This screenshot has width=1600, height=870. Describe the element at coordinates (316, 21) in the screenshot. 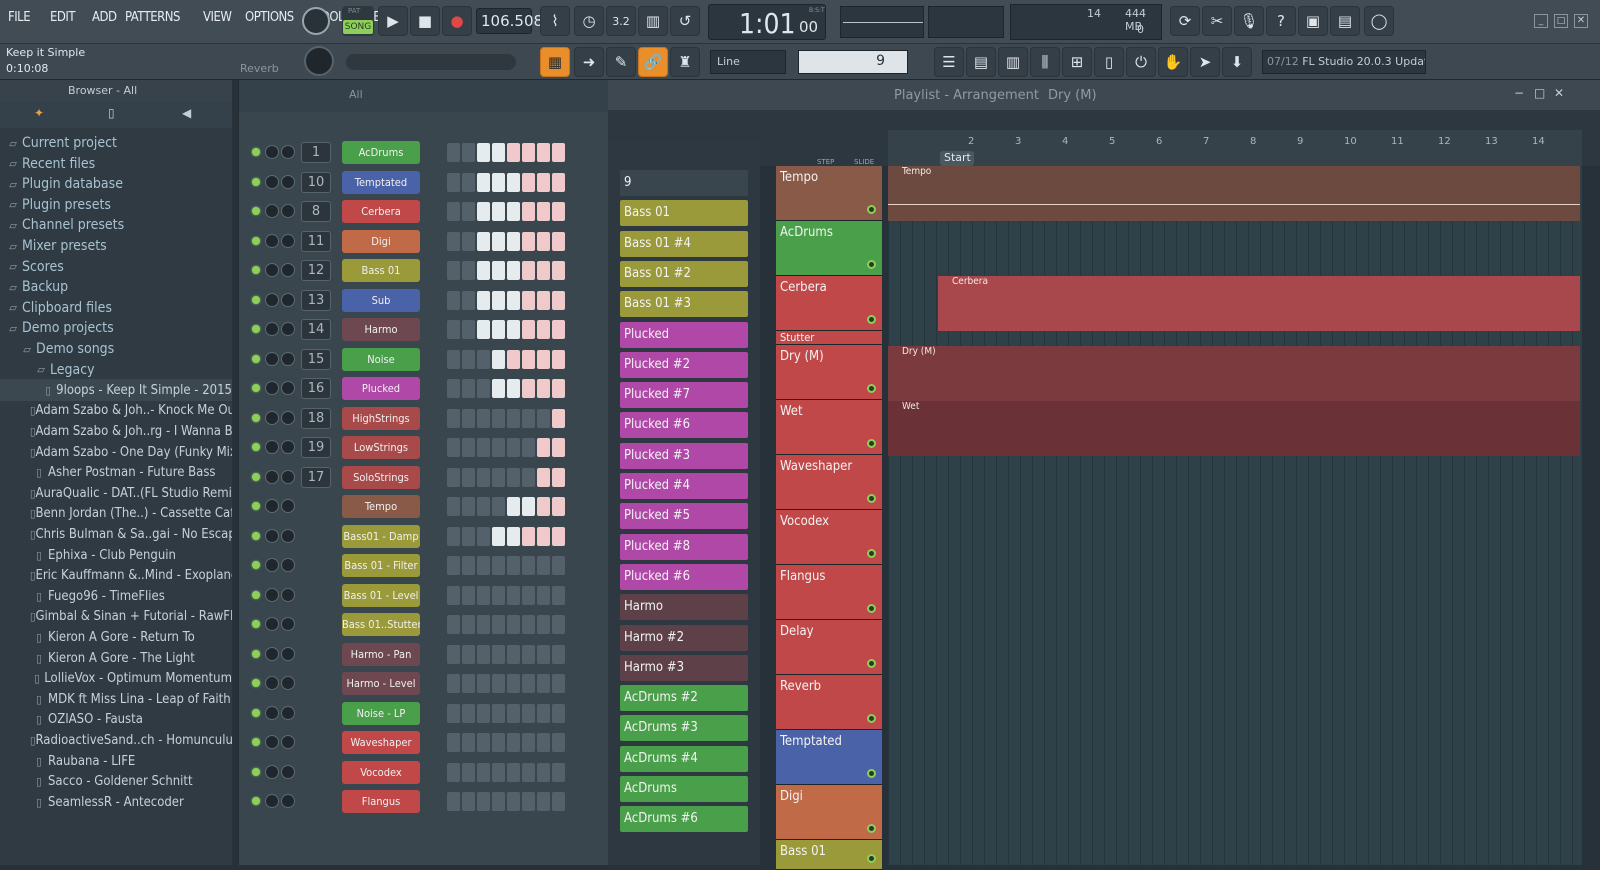

I see `master-volume-knob` at that location.